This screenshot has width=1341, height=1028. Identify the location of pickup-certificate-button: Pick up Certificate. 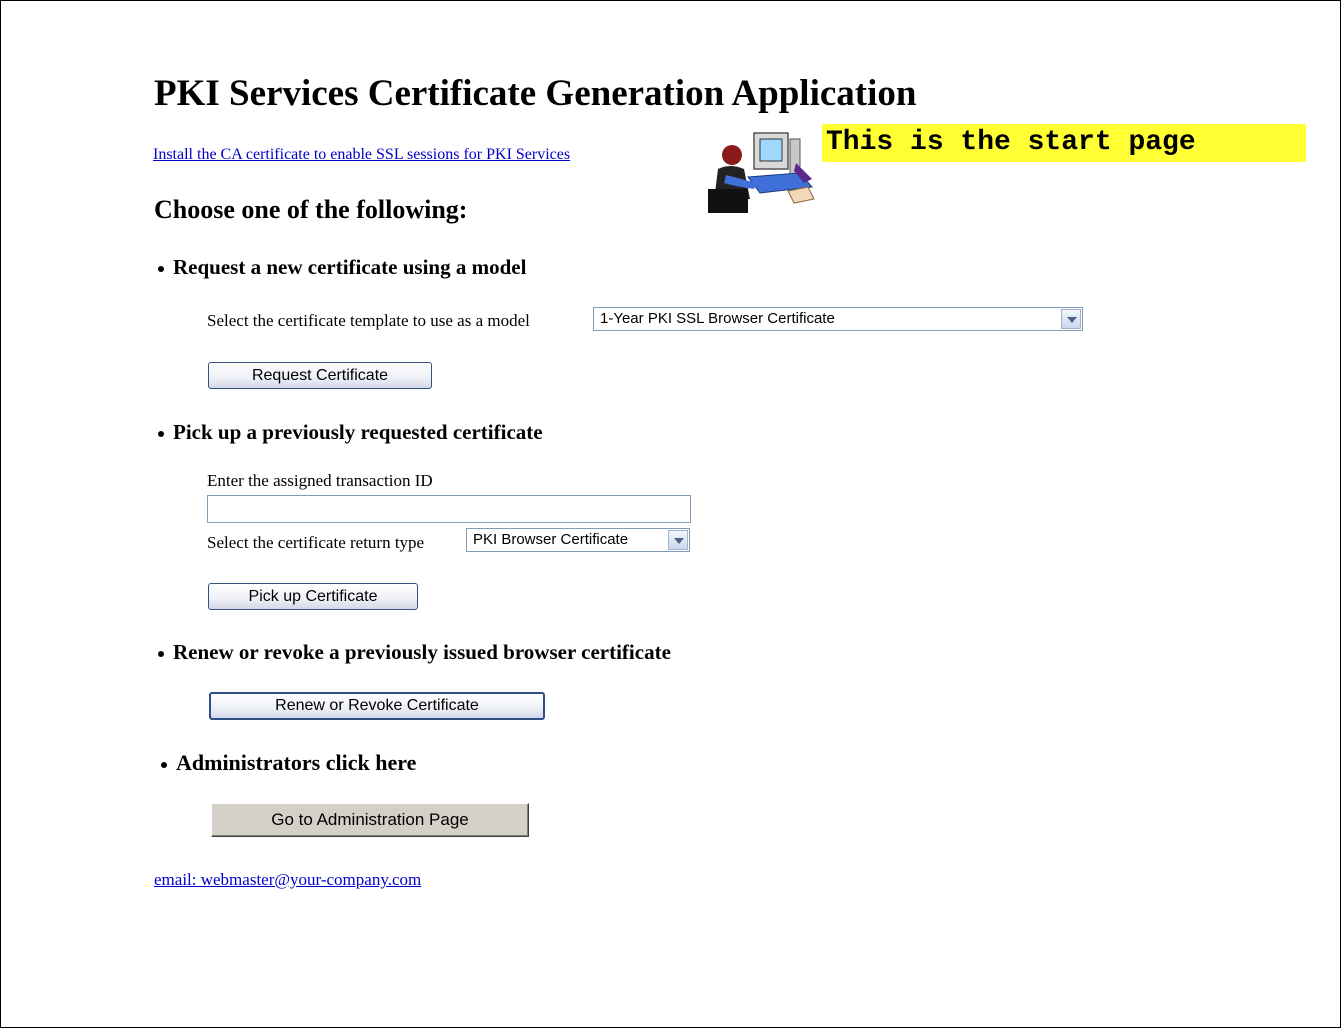
(313, 596).